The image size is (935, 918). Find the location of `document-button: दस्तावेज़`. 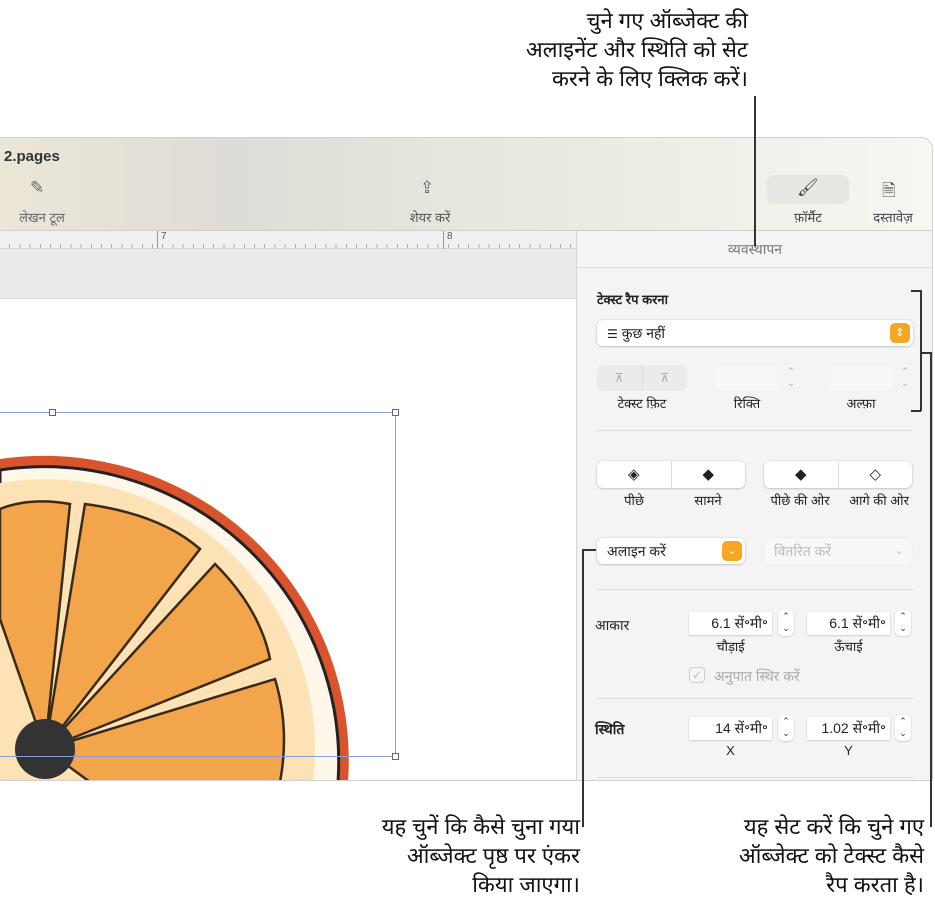

document-button: दस्तावेज़ is located at coordinates (893, 217).